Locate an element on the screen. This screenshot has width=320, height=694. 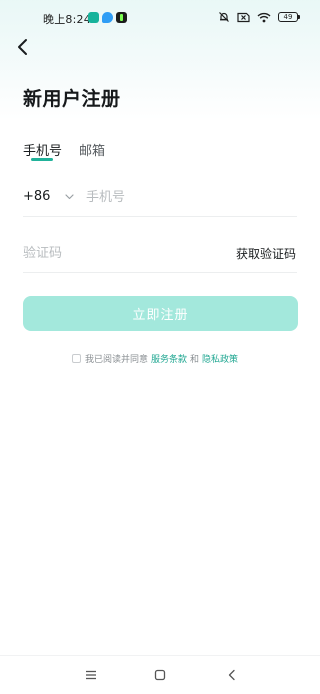
blue-app-icon is located at coordinates (107, 17).